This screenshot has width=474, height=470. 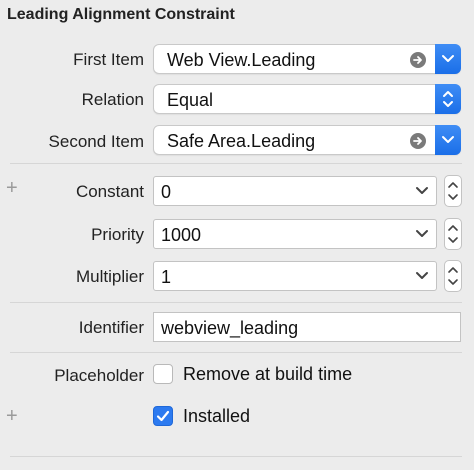 I want to click on second-item-label: Second Item, so click(x=96, y=141).